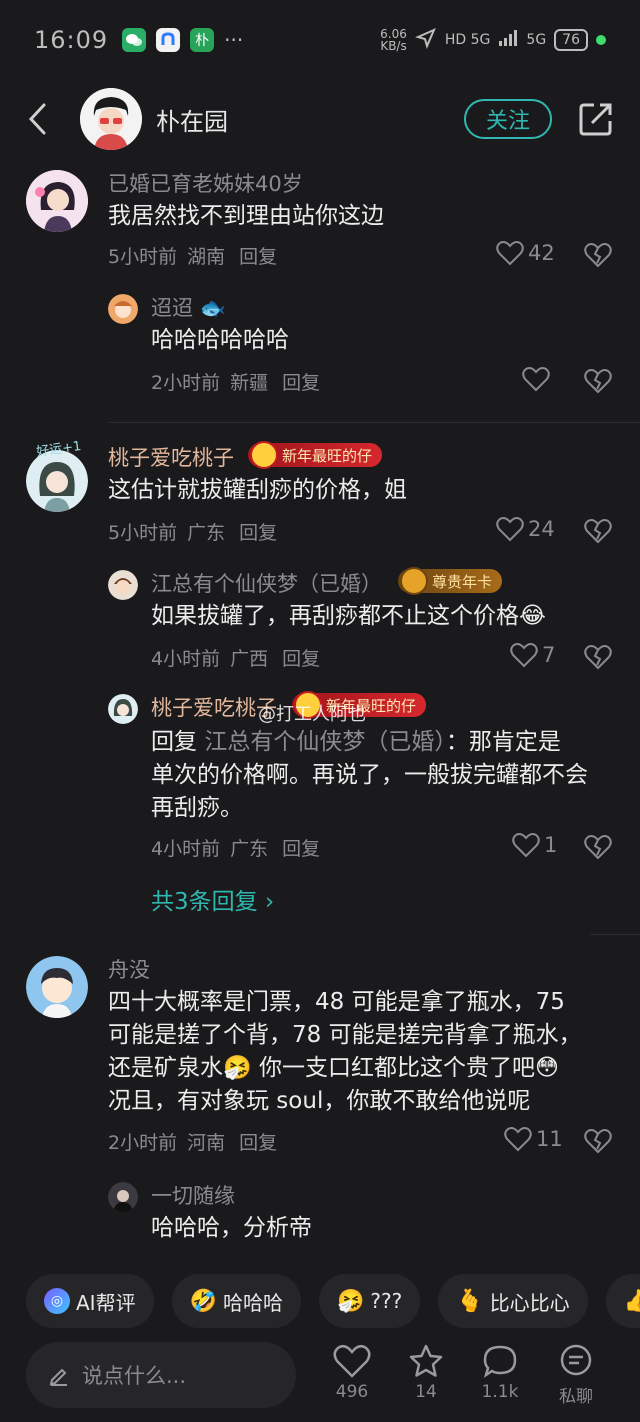  I want to click on rofl-icon: 🤣, so click(203, 1301).